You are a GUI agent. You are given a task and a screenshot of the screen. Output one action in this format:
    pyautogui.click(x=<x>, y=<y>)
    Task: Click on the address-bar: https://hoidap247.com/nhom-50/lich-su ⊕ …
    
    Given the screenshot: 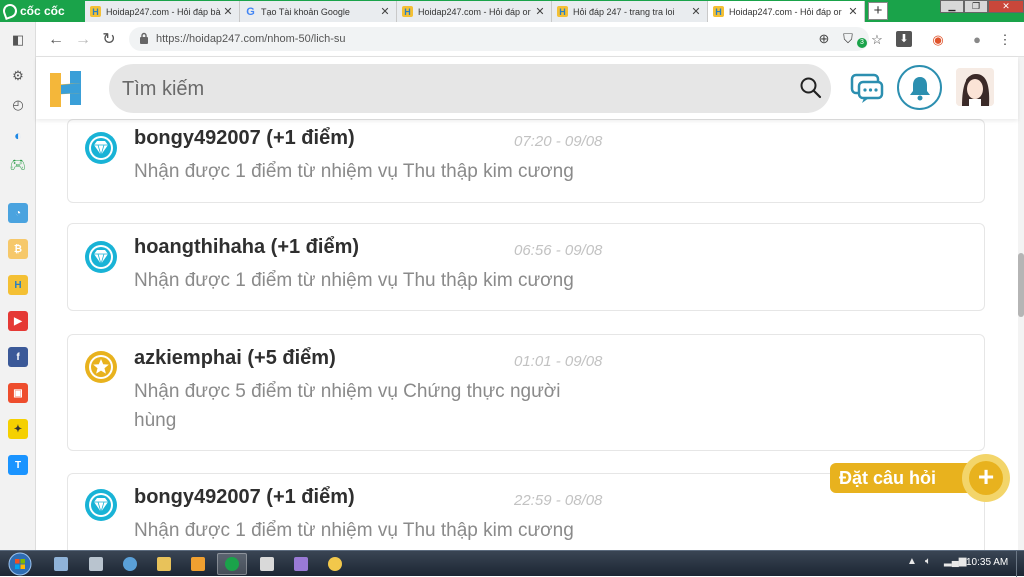 What is the action you would take?
    pyautogui.click(x=499, y=39)
    